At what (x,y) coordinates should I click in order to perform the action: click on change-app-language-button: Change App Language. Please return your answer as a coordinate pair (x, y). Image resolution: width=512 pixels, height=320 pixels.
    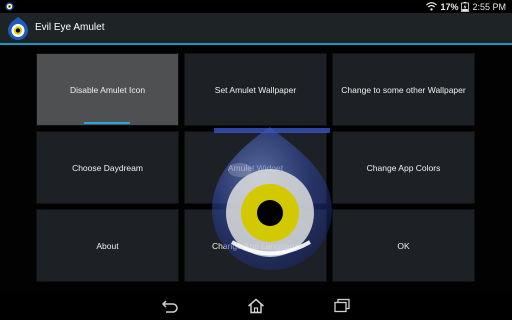
    Looking at the image, I should click on (255, 245).